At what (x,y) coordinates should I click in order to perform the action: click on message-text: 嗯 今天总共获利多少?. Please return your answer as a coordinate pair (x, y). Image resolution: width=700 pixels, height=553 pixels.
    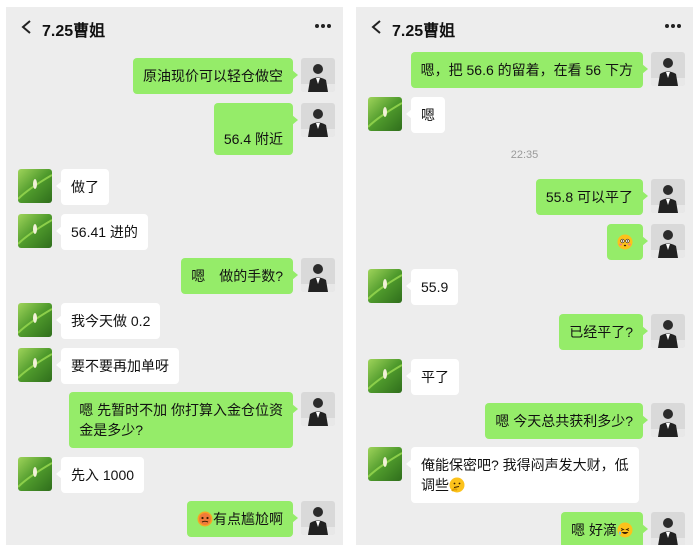
    Looking at the image, I should click on (564, 421).